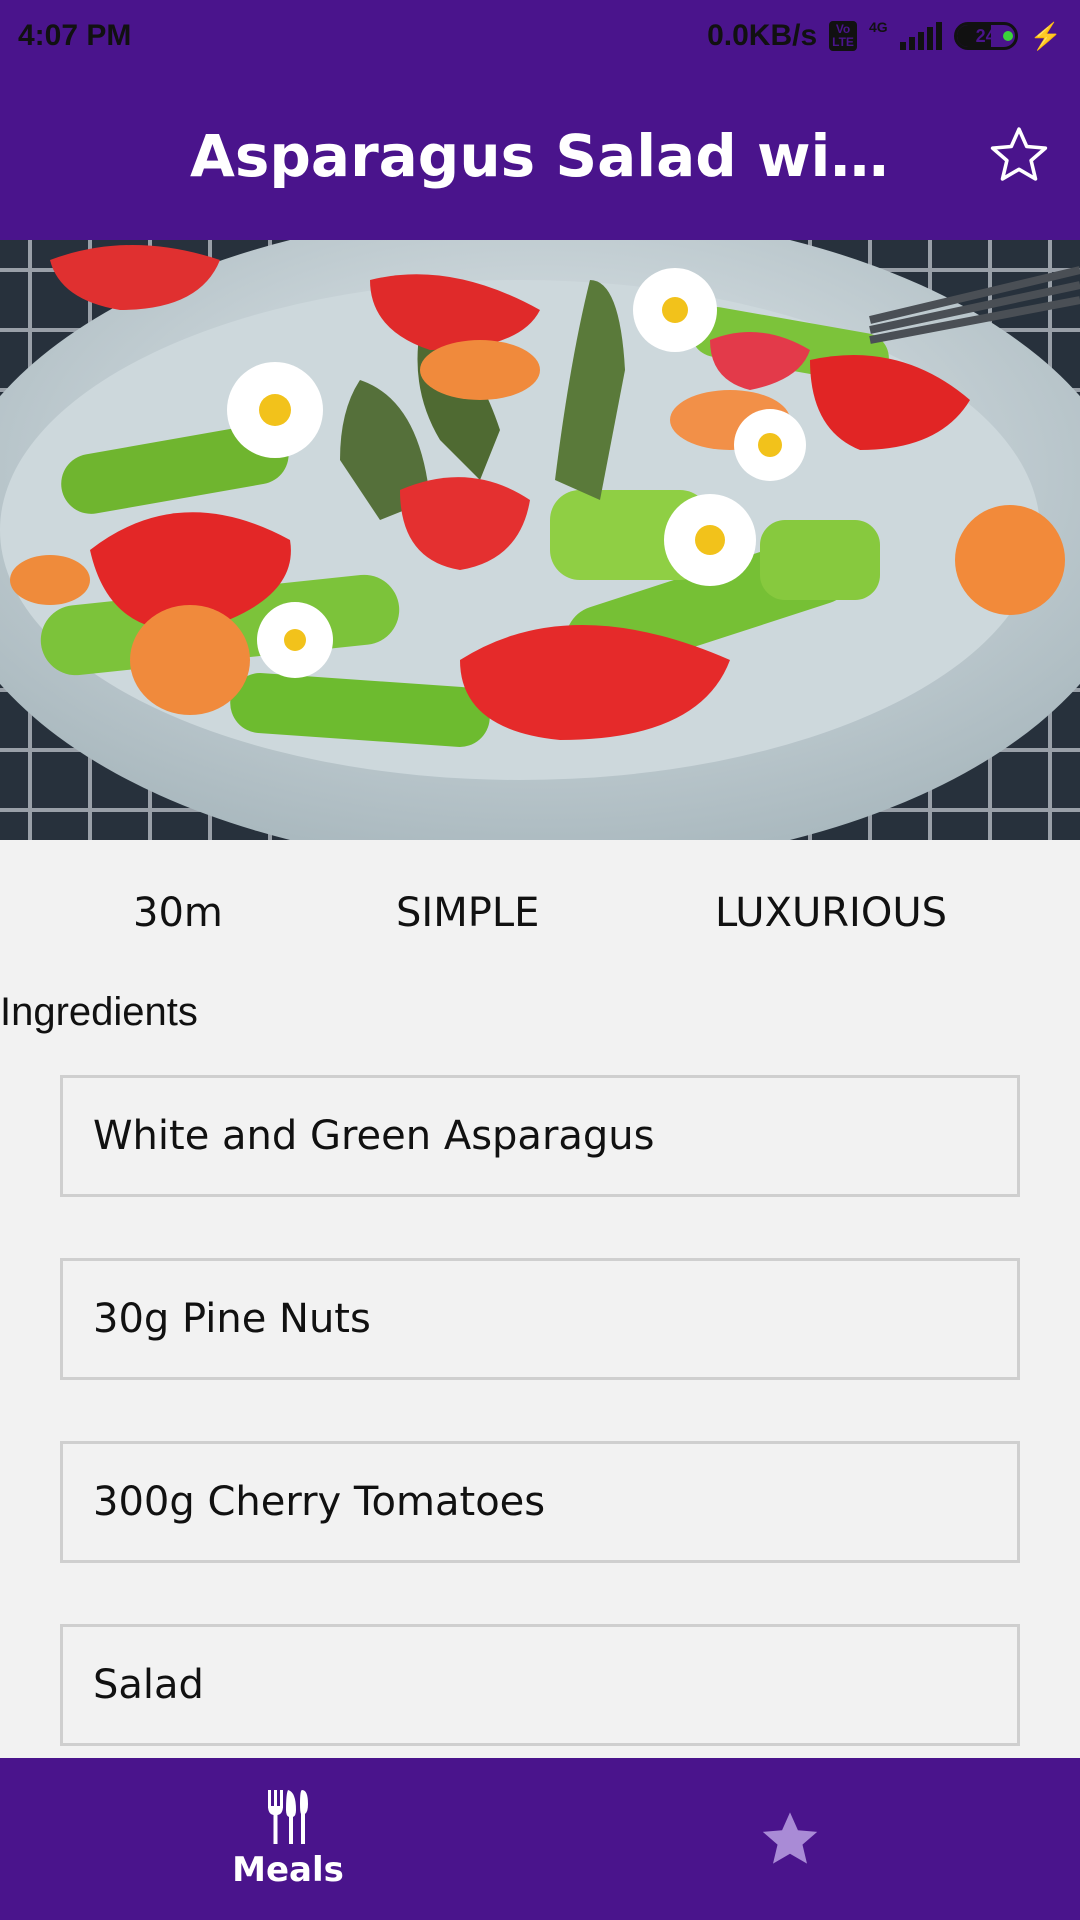 The height and width of the screenshot is (1920, 1080). What do you see at coordinates (1045, 35) in the screenshot?
I see `charging-icon: ⚡` at bounding box center [1045, 35].